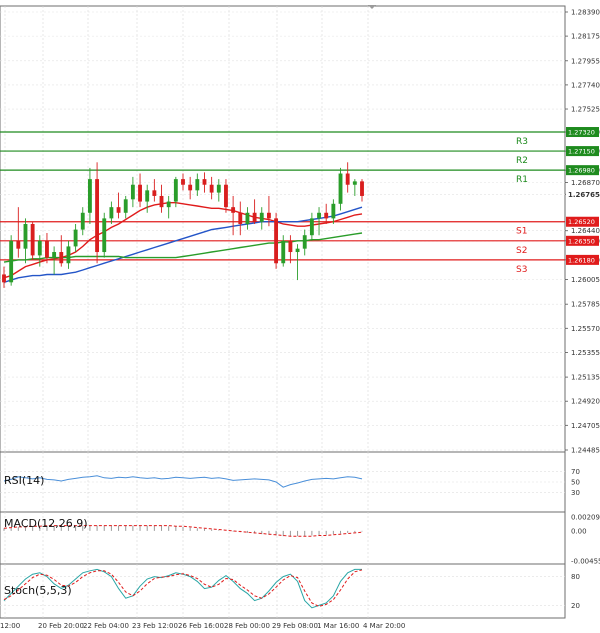 Image resolution: width=600 pixels, height=633 pixels. Describe the element at coordinates (581, 260) in the screenshot. I see `level-tag-text-s3: 1.26180` at that location.